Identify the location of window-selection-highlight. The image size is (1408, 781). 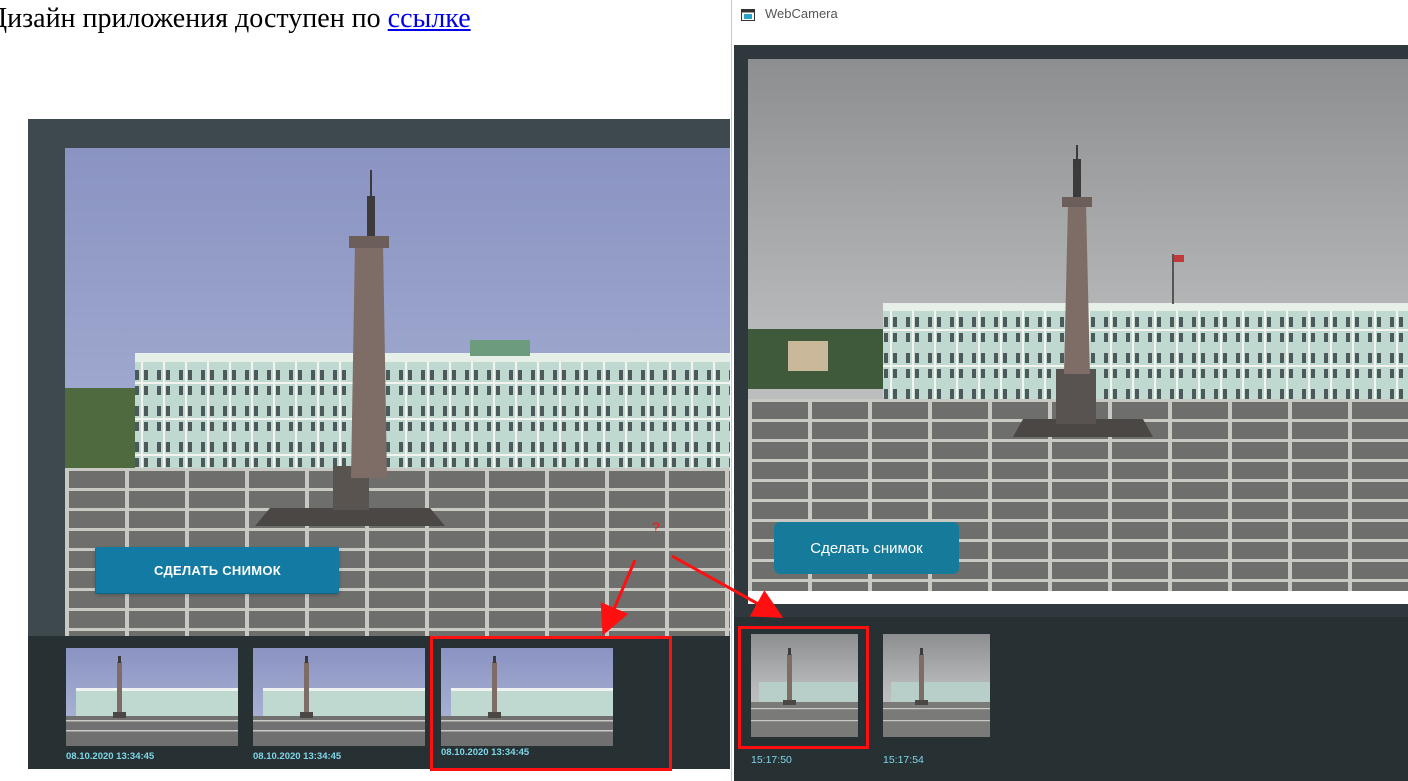
(803, 687).